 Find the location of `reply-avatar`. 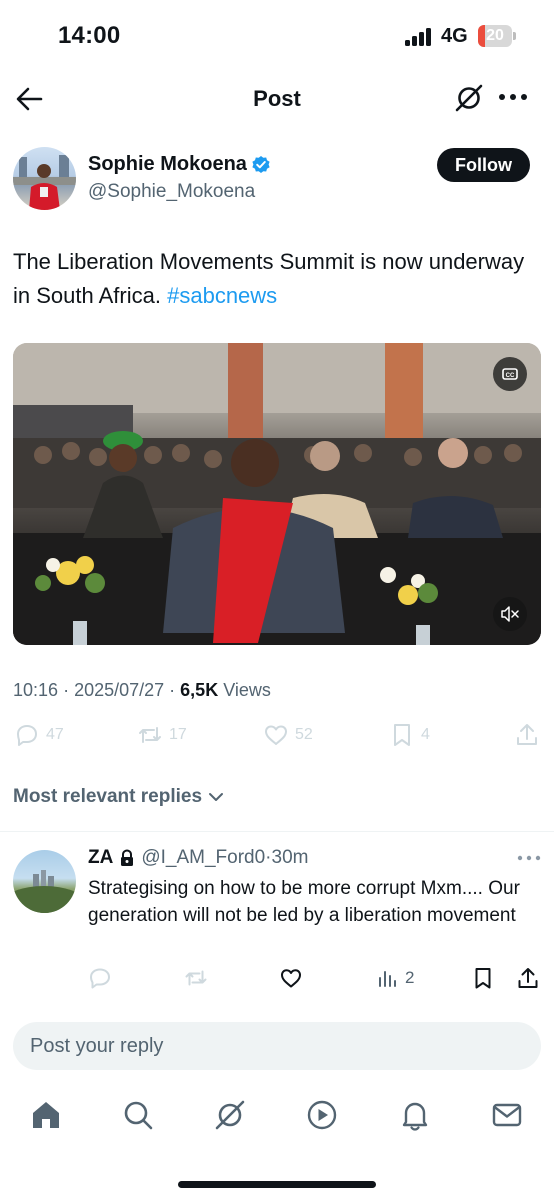

reply-avatar is located at coordinates (44, 881).